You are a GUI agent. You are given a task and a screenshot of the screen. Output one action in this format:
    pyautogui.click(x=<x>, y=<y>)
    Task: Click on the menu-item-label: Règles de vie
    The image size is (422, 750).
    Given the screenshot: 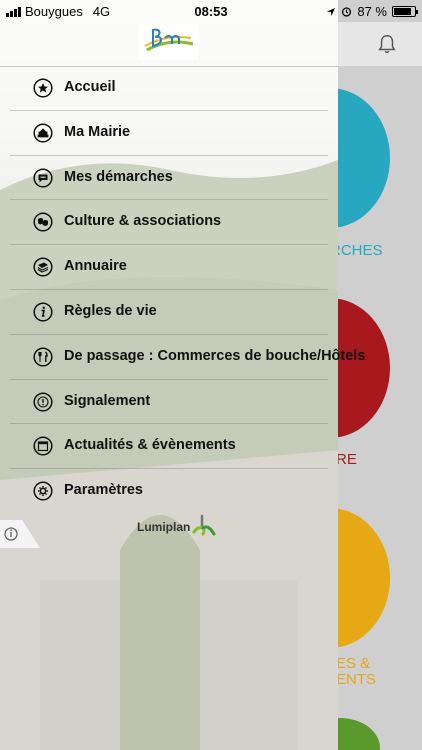 What is the action you would take?
    pyautogui.click(x=110, y=310)
    